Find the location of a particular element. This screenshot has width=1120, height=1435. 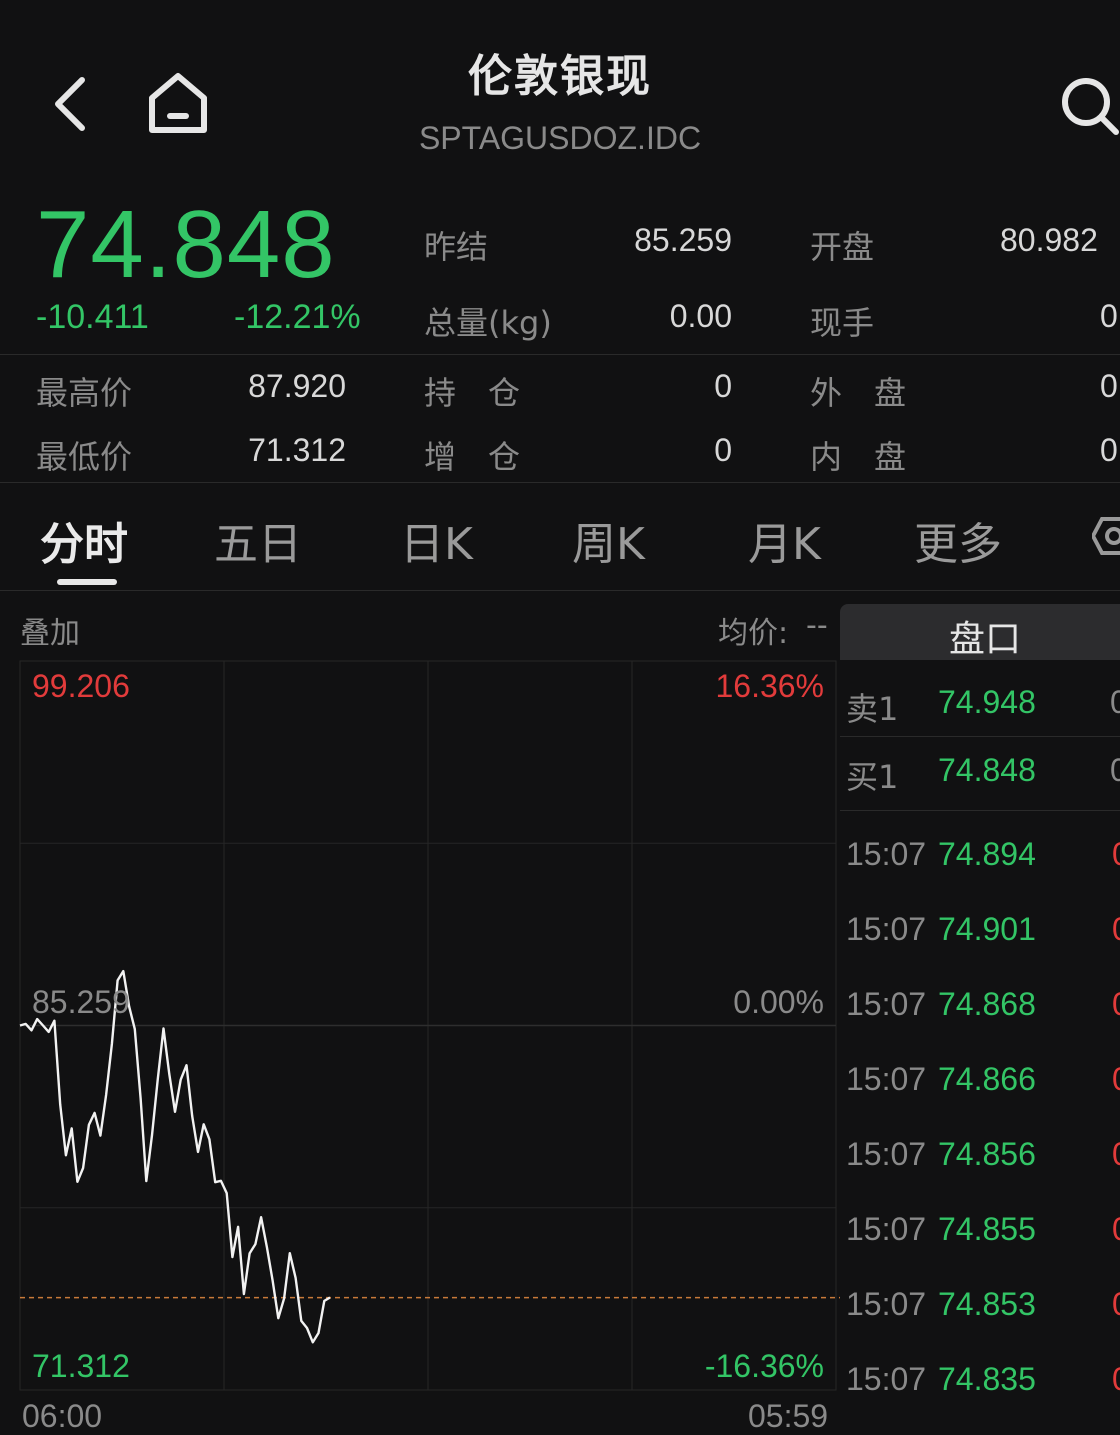

trade-price: 74.866 is located at coordinates (987, 1079).